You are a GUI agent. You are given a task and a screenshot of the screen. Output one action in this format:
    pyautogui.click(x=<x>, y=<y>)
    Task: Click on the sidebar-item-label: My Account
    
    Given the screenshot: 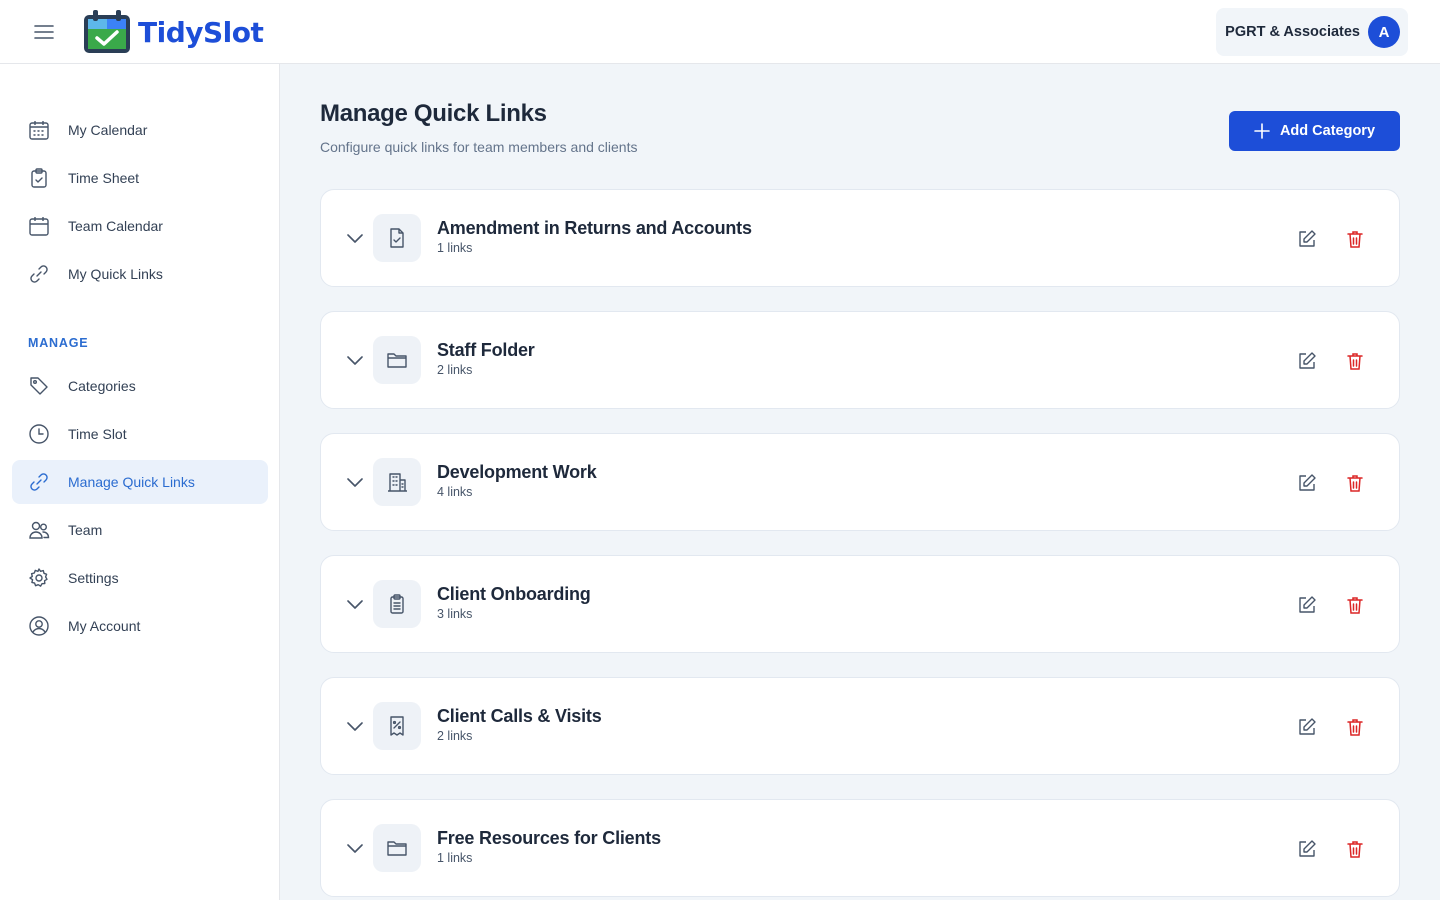 What is the action you would take?
    pyautogui.click(x=104, y=626)
    